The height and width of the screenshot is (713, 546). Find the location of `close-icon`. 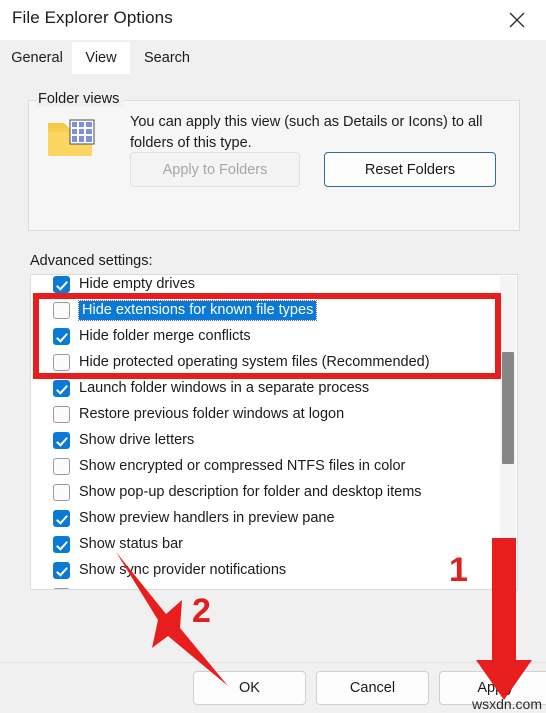

close-icon is located at coordinates (517, 20).